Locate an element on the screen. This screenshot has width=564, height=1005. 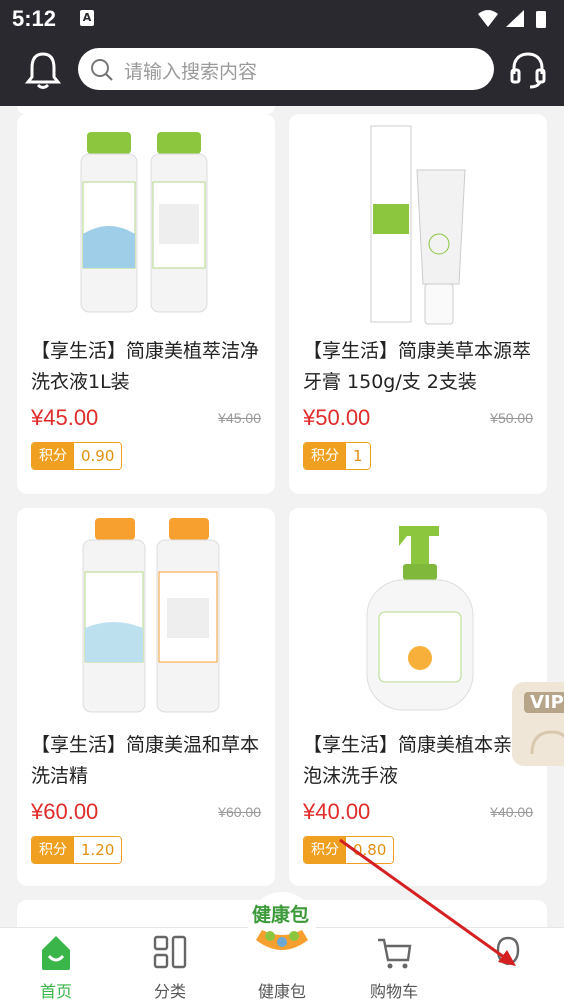
points-value: 1.20 is located at coordinates (98, 850).